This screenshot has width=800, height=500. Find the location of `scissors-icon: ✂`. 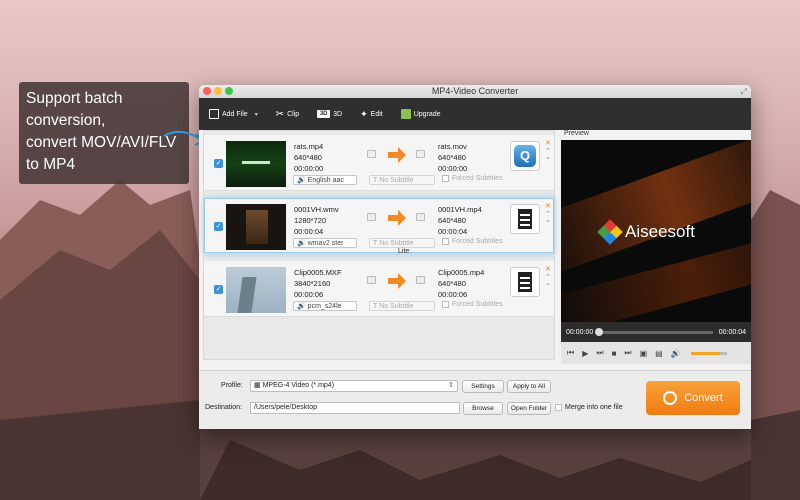

scissors-icon: ✂ is located at coordinates (280, 114).